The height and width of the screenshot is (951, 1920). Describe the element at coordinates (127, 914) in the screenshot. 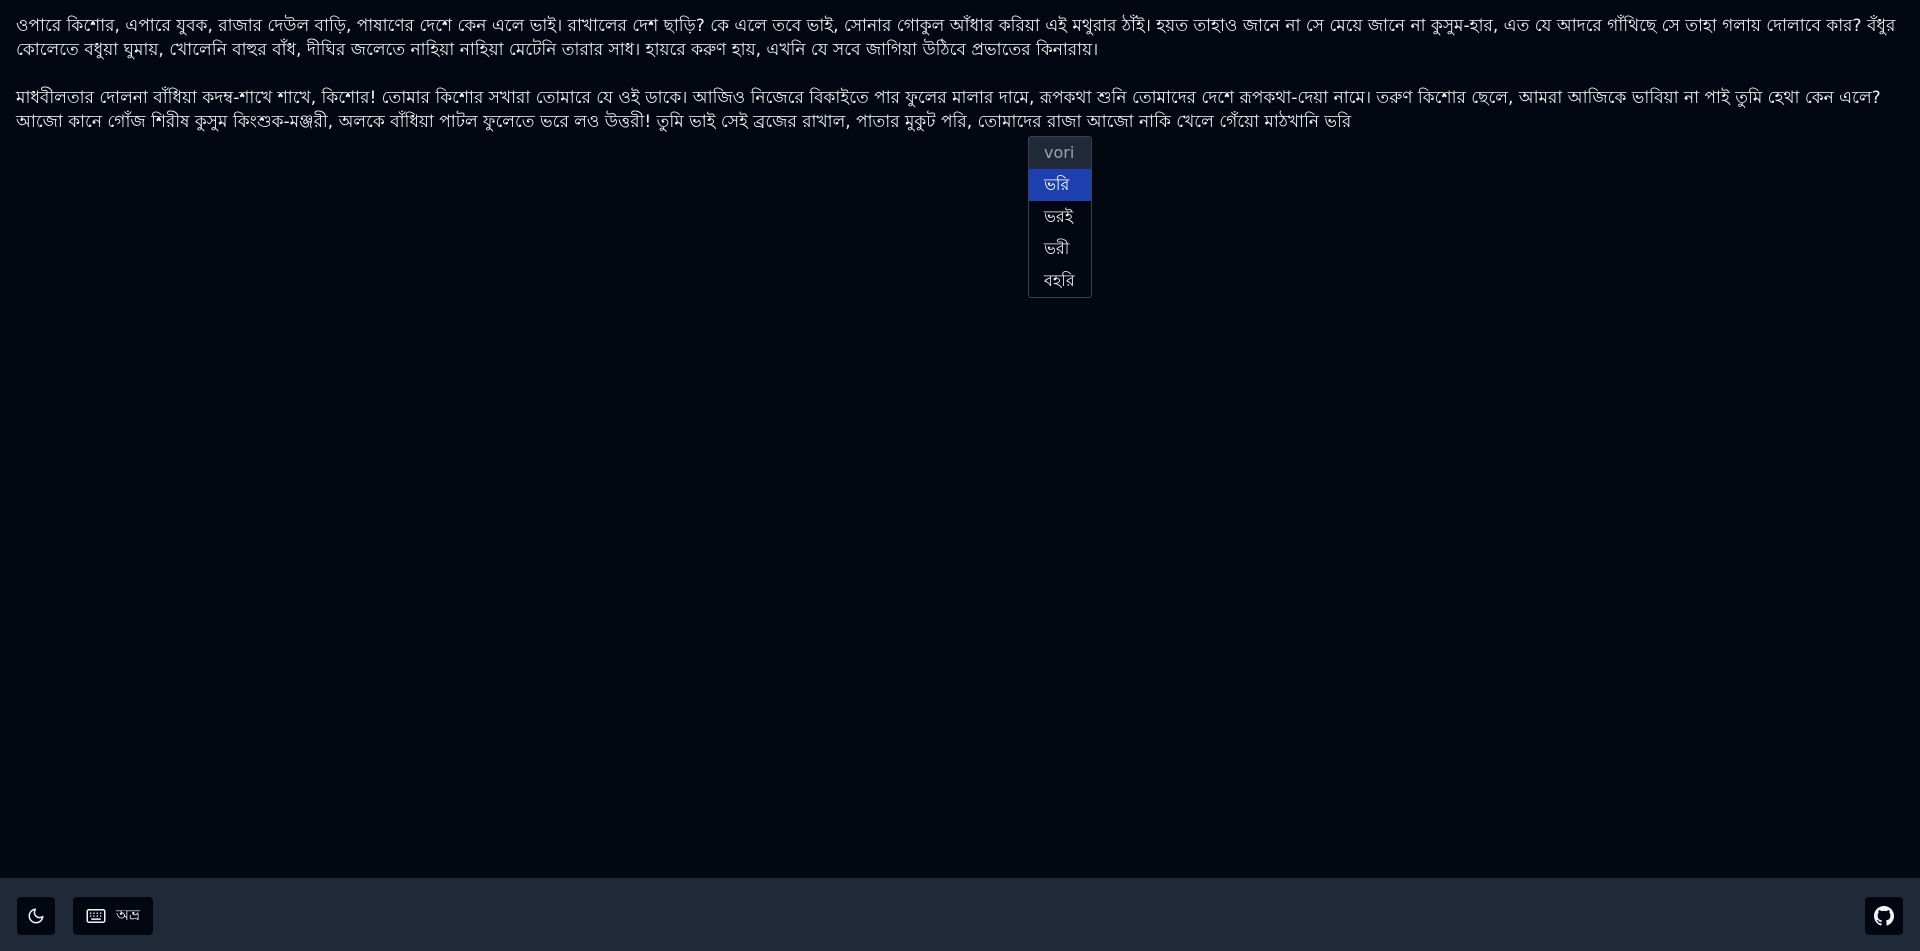

I see `keyboard-layout-label: অভ্র` at that location.